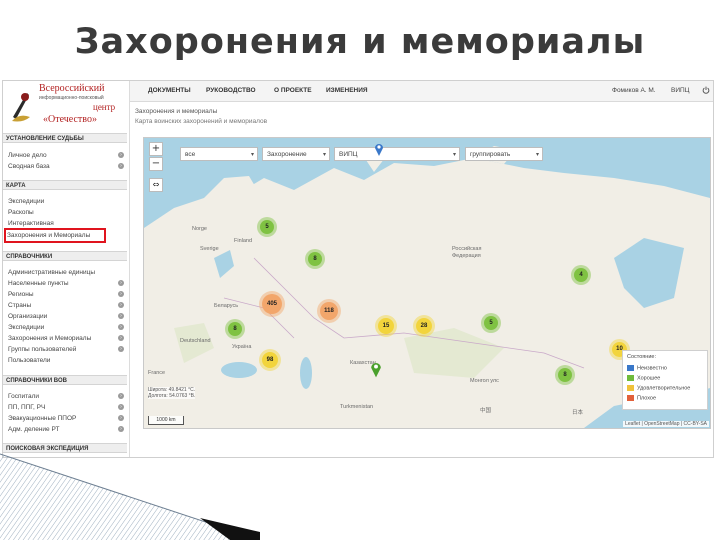  Describe the element at coordinates (27, 407) in the screenshot. I see `sidebar-item-label: ПП, ППГ, РЧ` at that location.